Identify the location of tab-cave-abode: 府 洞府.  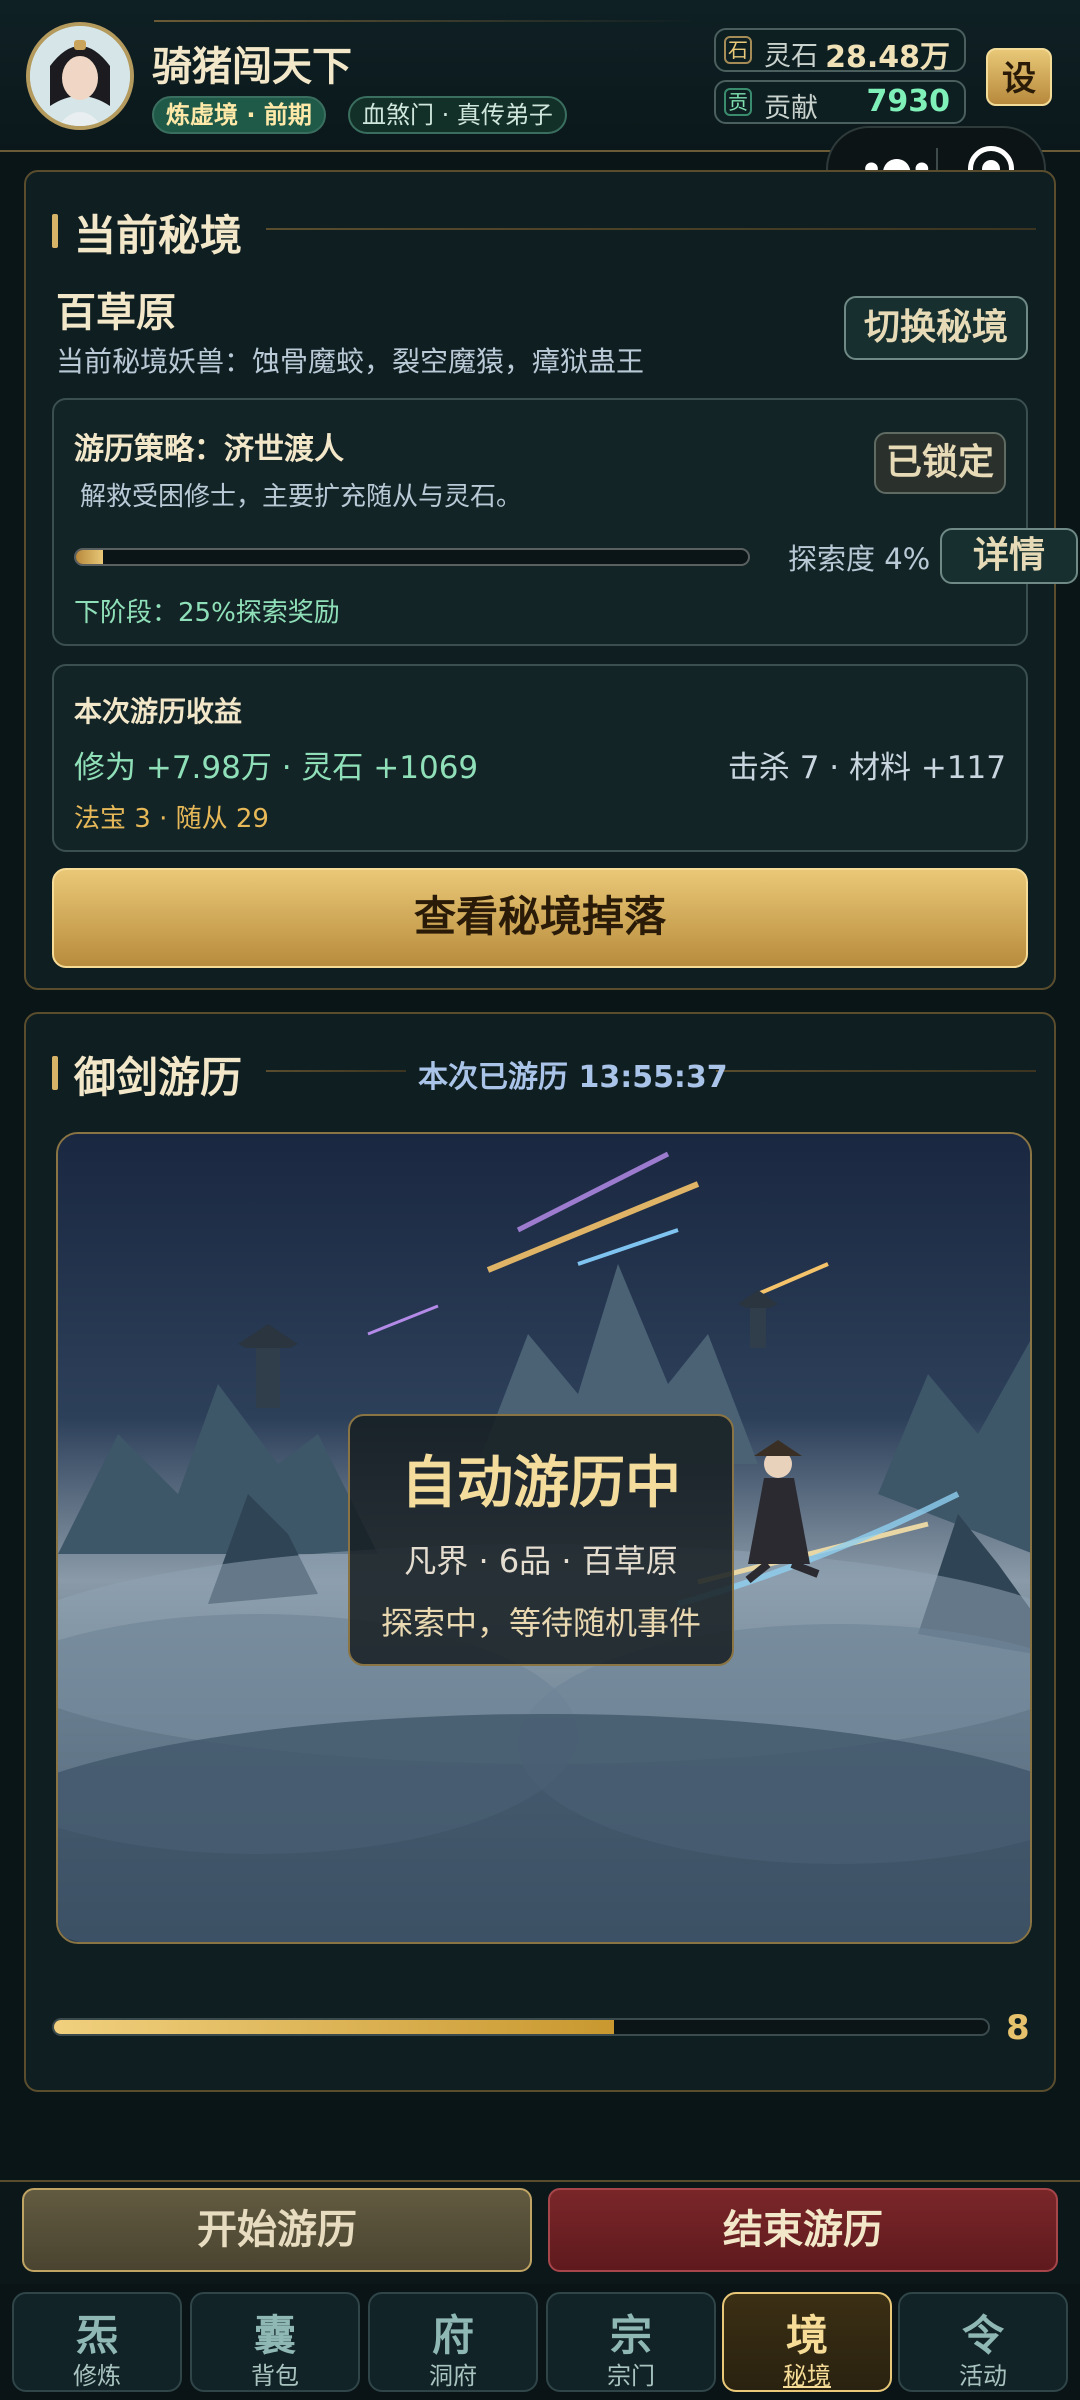
(453, 2342).